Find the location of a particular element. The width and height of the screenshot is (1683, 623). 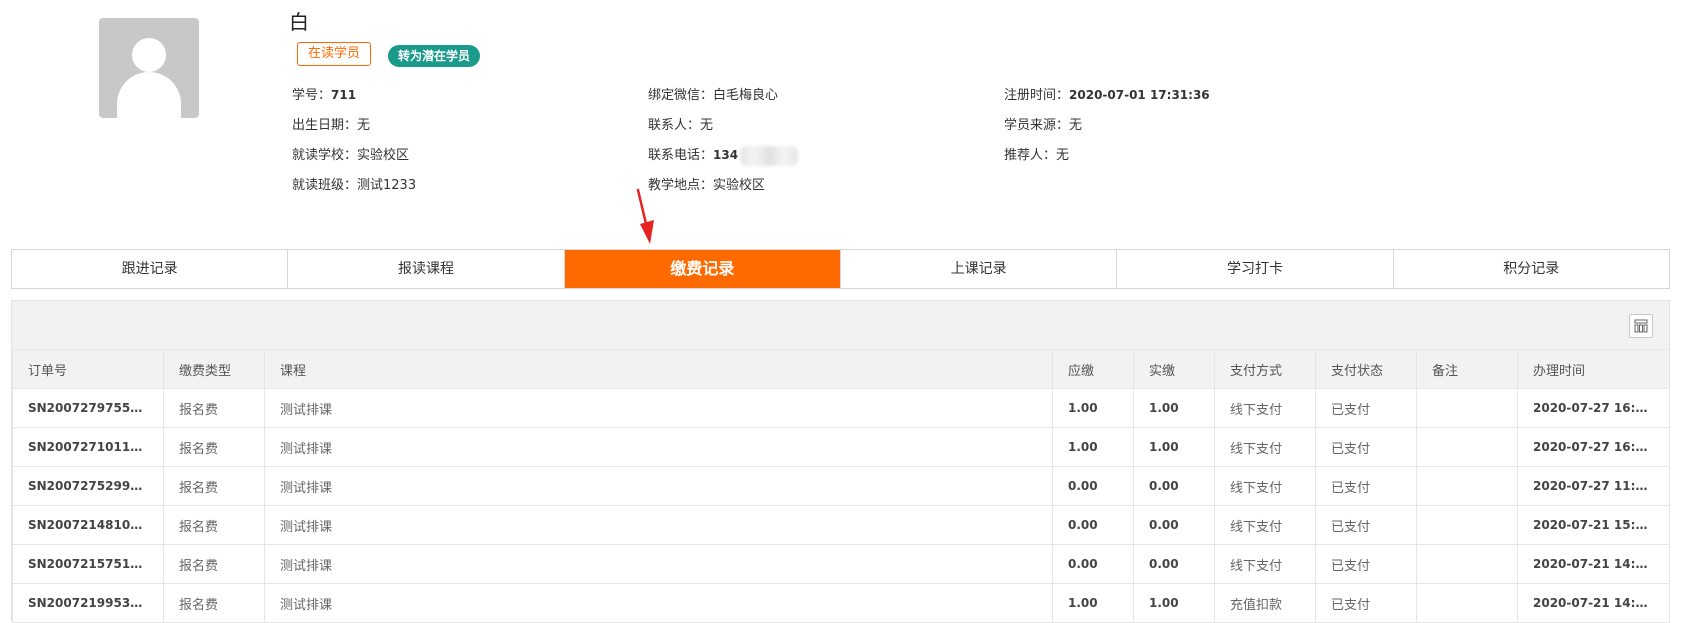

cell-handled-time: 2020-07-27 16:55:06 is located at coordinates (1593, 408).